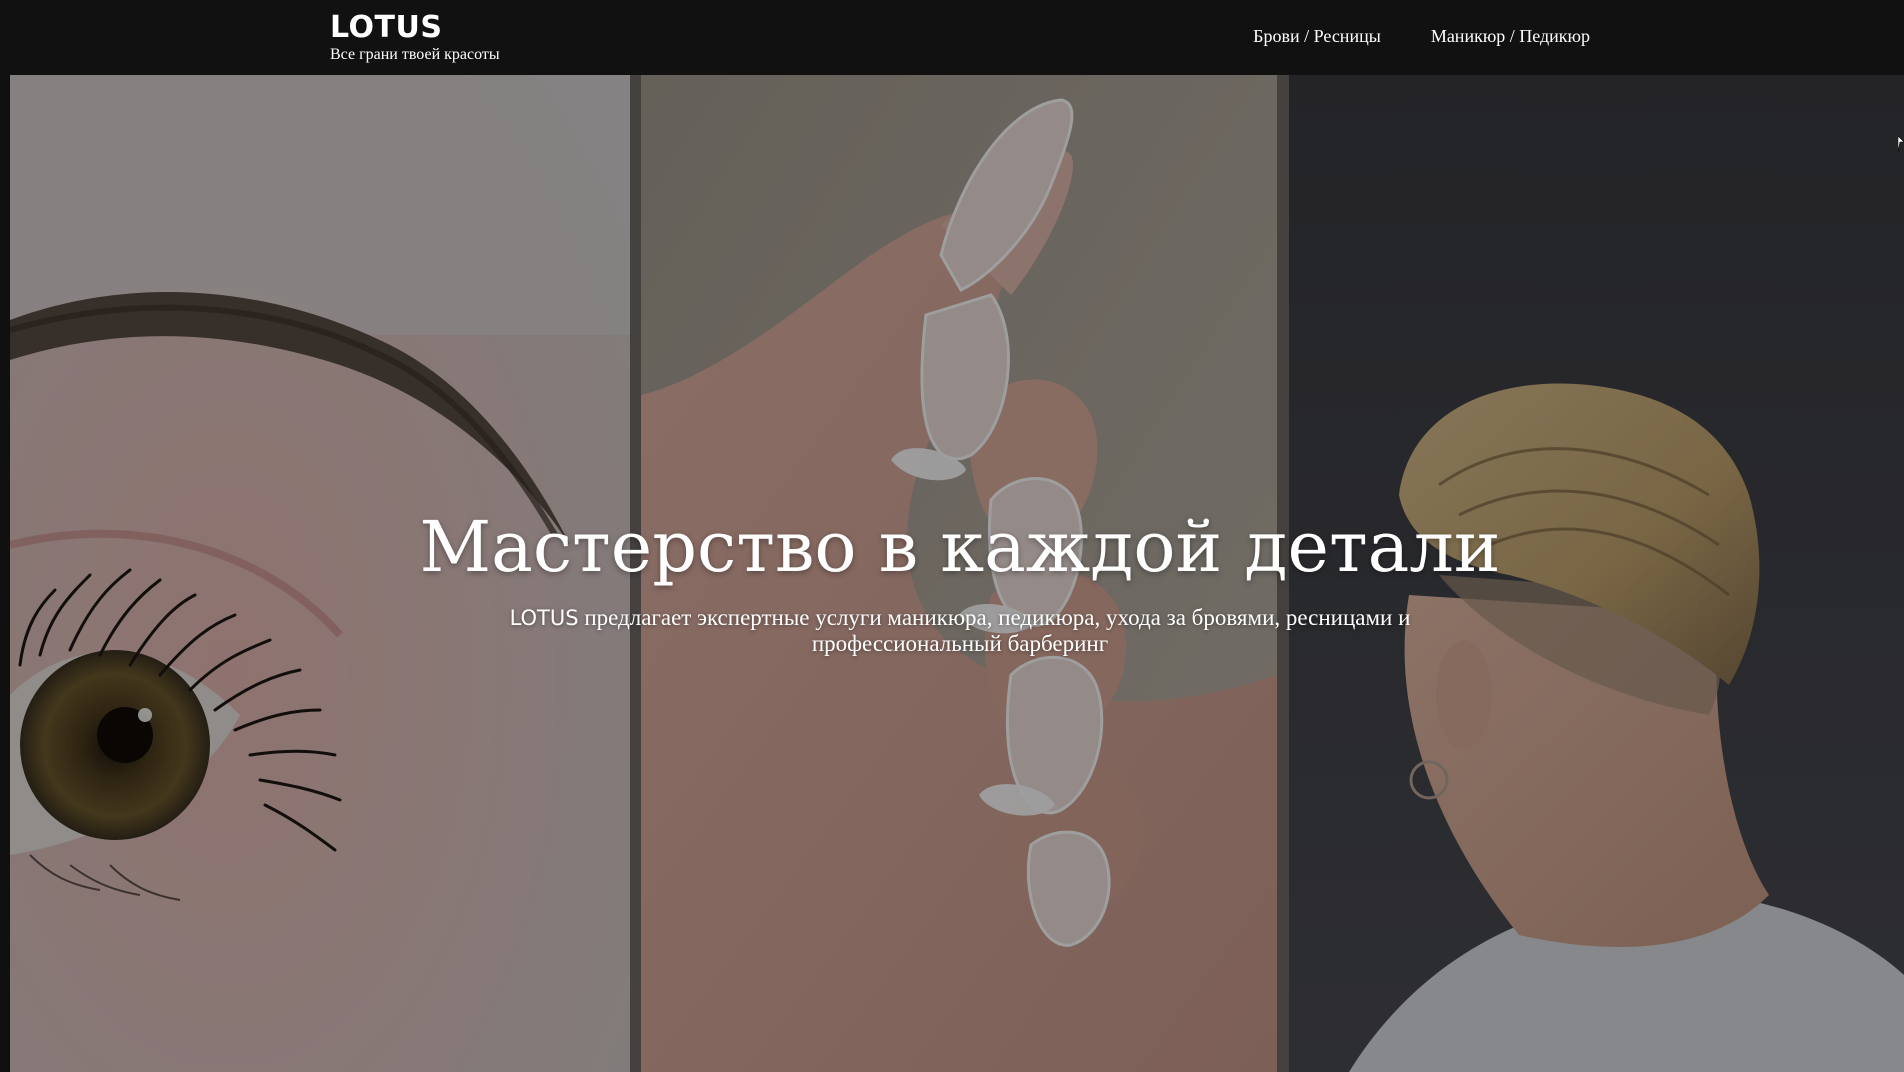  What do you see at coordinates (544, 618) in the screenshot?
I see `hero-subtitle-brand: LOTUS` at bounding box center [544, 618].